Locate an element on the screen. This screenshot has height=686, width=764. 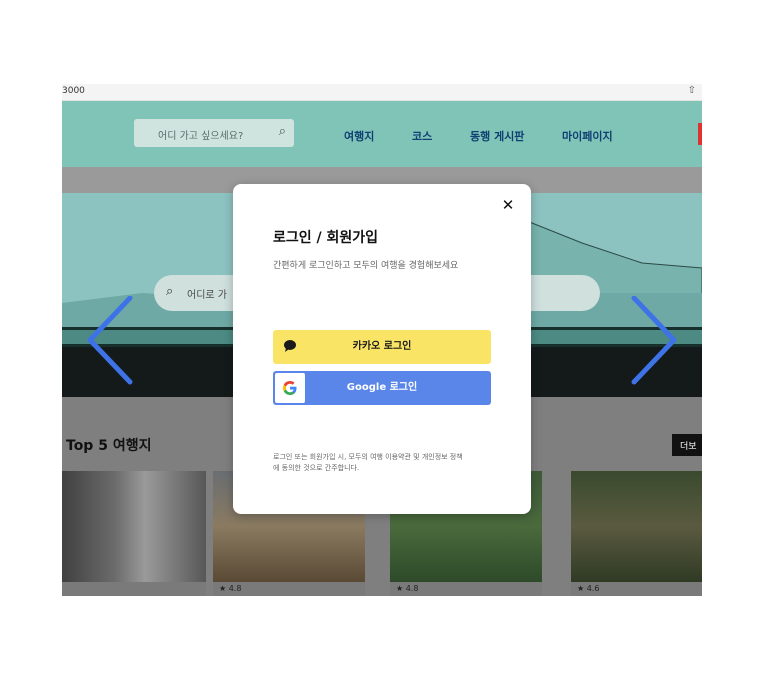
carousel-next-arrow is located at coordinates (654, 340).